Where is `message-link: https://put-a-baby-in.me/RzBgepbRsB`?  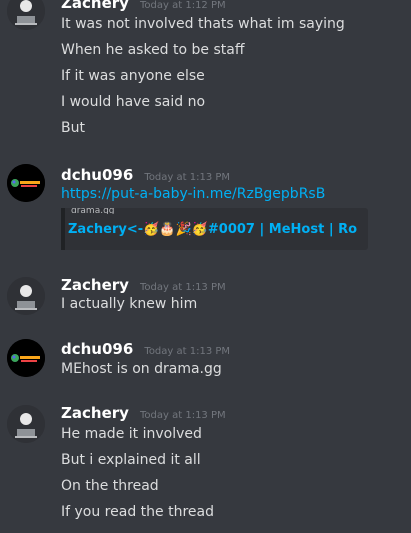
message-link: https://put-a-baby-in.me/RzBgepbRsB is located at coordinates (193, 194).